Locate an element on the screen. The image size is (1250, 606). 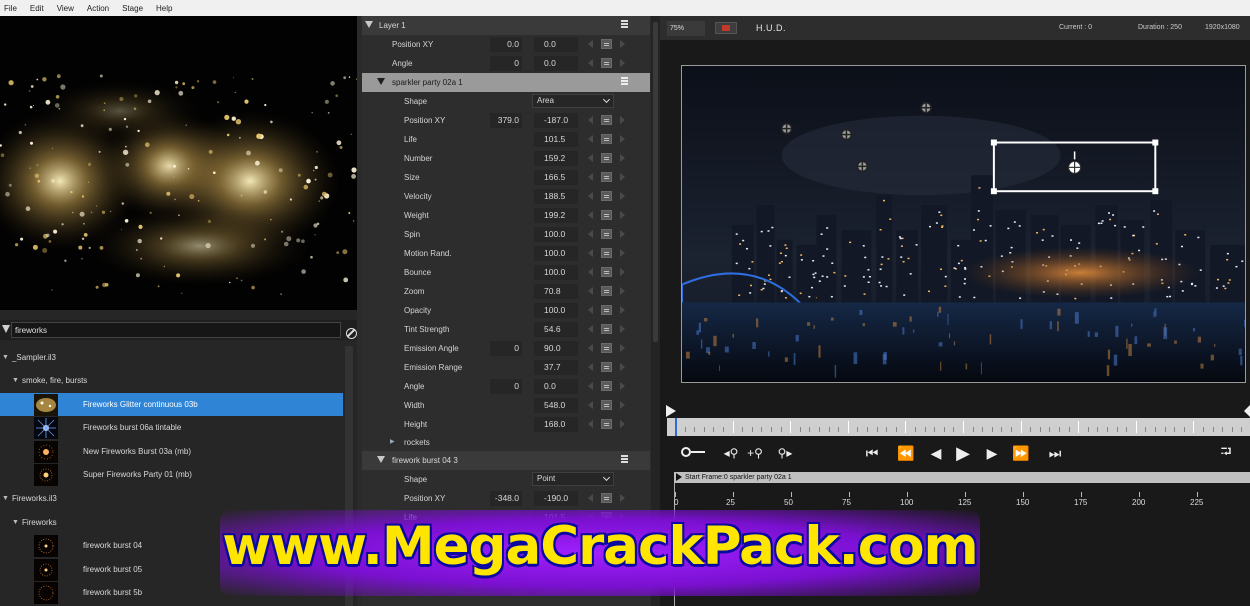
menu-help: Help is located at coordinates (164, 8).